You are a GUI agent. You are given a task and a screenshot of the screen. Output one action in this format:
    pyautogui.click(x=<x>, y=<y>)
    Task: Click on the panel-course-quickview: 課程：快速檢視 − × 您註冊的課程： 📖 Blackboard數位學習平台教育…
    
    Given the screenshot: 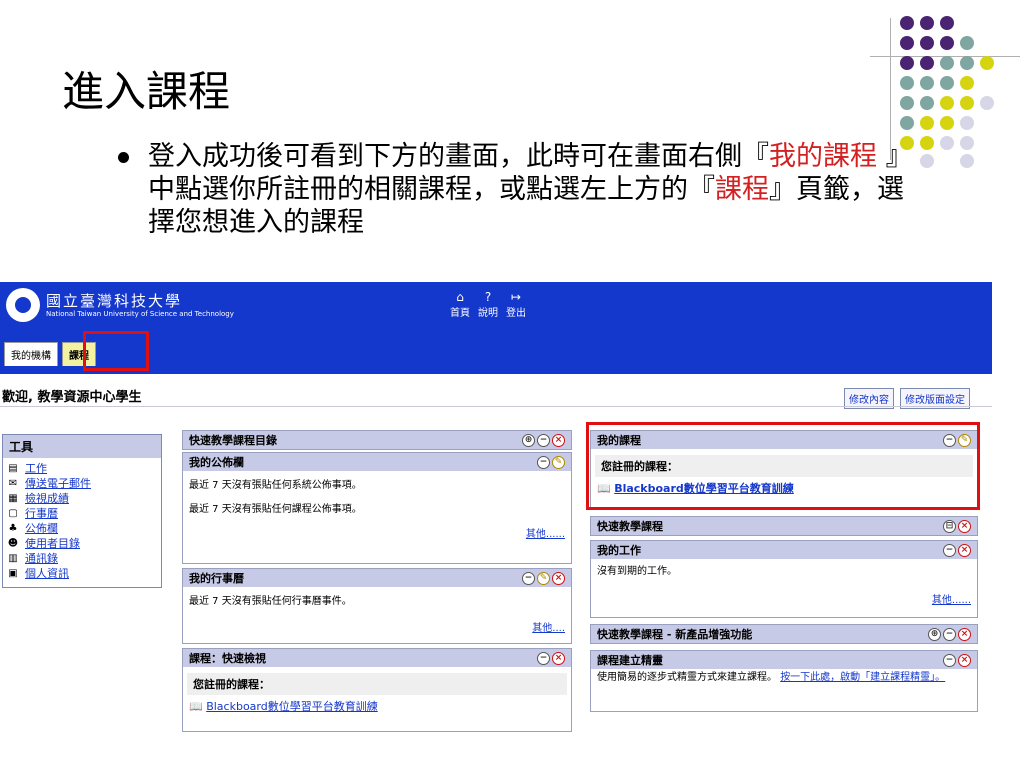 What is the action you would take?
    pyautogui.click(x=377, y=690)
    